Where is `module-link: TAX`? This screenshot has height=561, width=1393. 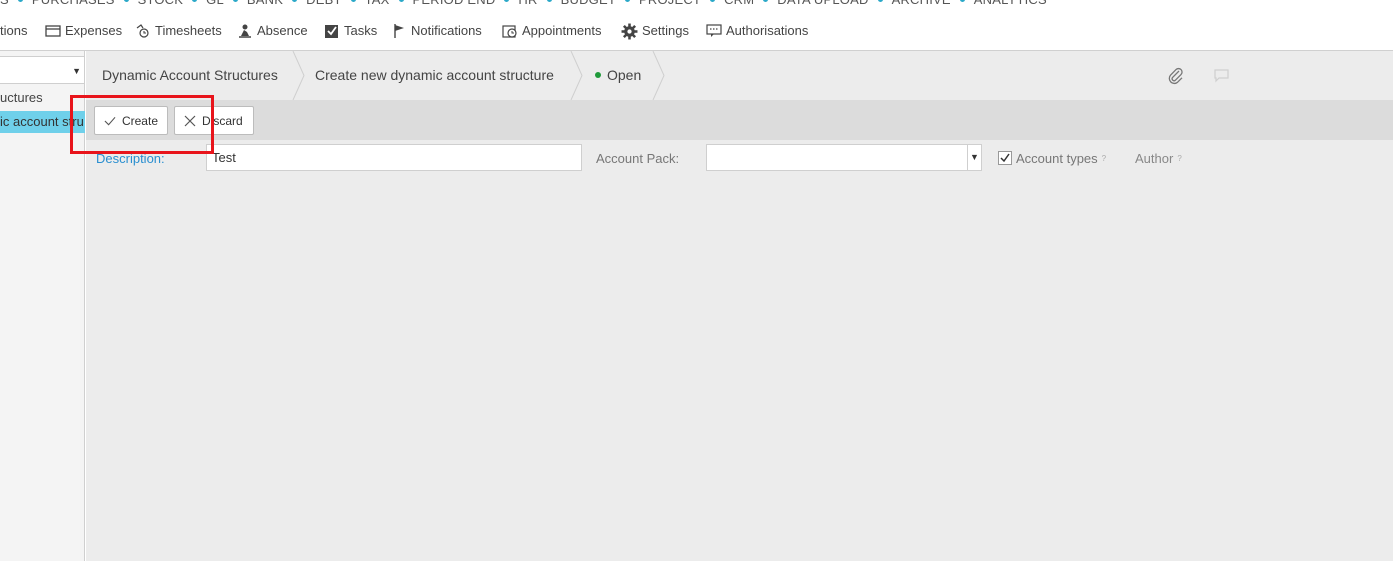
module-link: TAX is located at coordinates (377, 3).